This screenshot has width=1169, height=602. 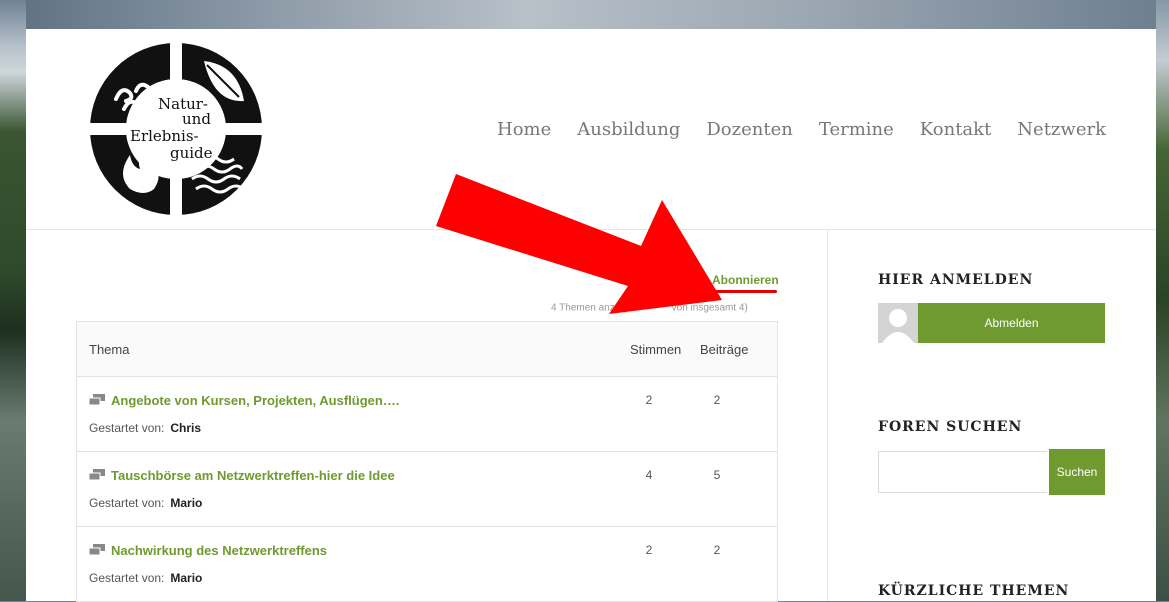 What do you see at coordinates (656, 349) in the screenshot?
I see `column-votes: Stimmen` at bounding box center [656, 349].